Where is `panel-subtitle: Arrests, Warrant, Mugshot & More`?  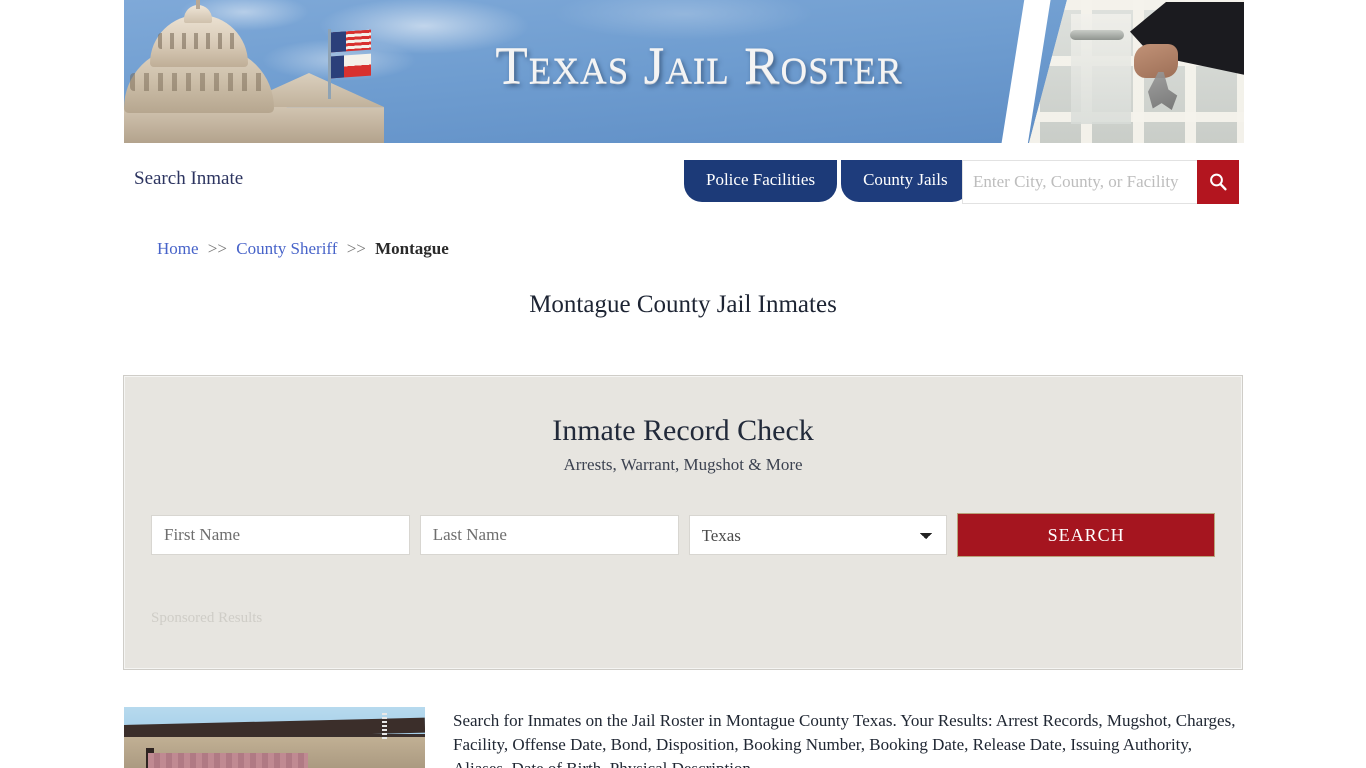 panel-subtitle: Arrests, Warrant, Mugshot & More is located at coordinates (683, 464).